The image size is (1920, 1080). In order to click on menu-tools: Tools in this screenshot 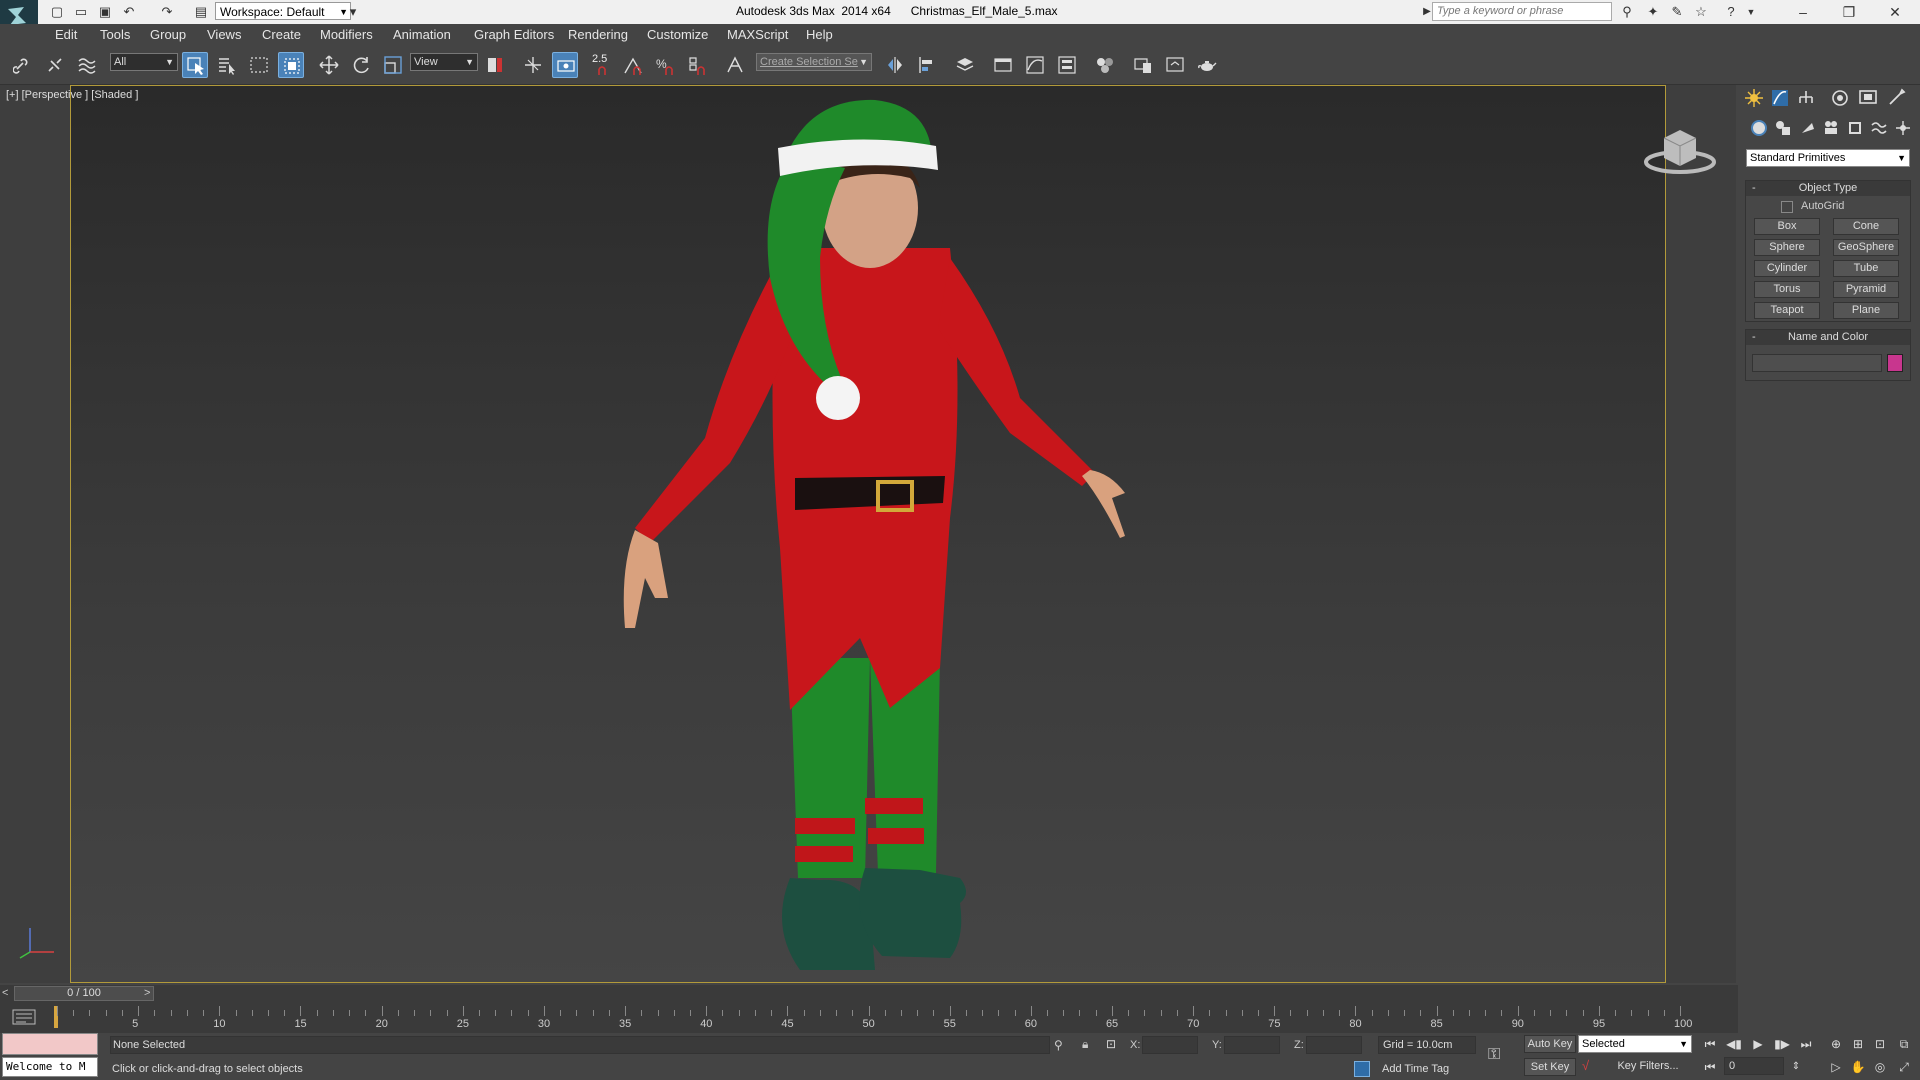, I will do `click(115, 34)`.